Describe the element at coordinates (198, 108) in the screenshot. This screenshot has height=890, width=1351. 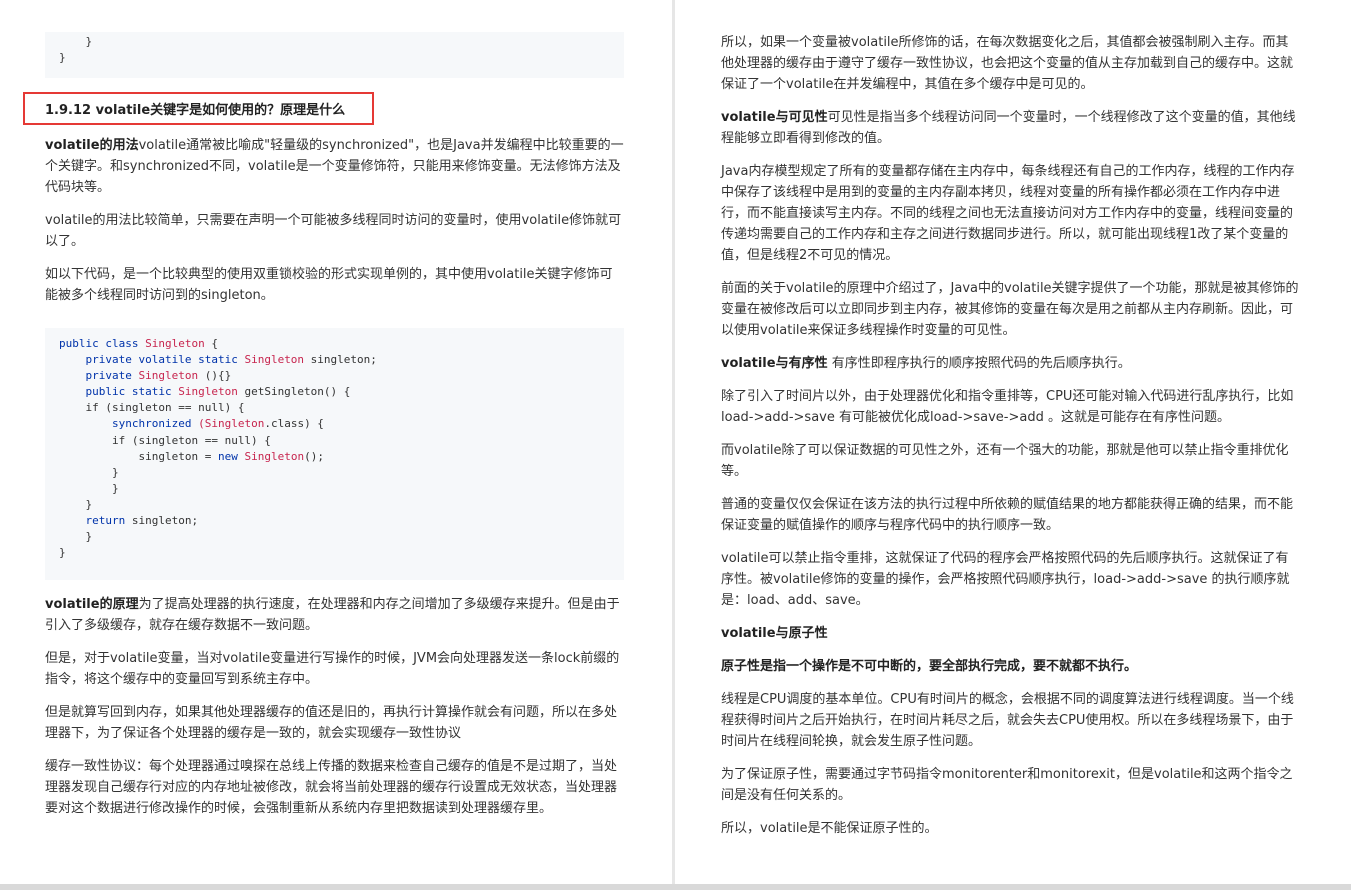
I see `section-heading: 1.9.12 volatile关键字是如何使用的？原理是什么` at that location.